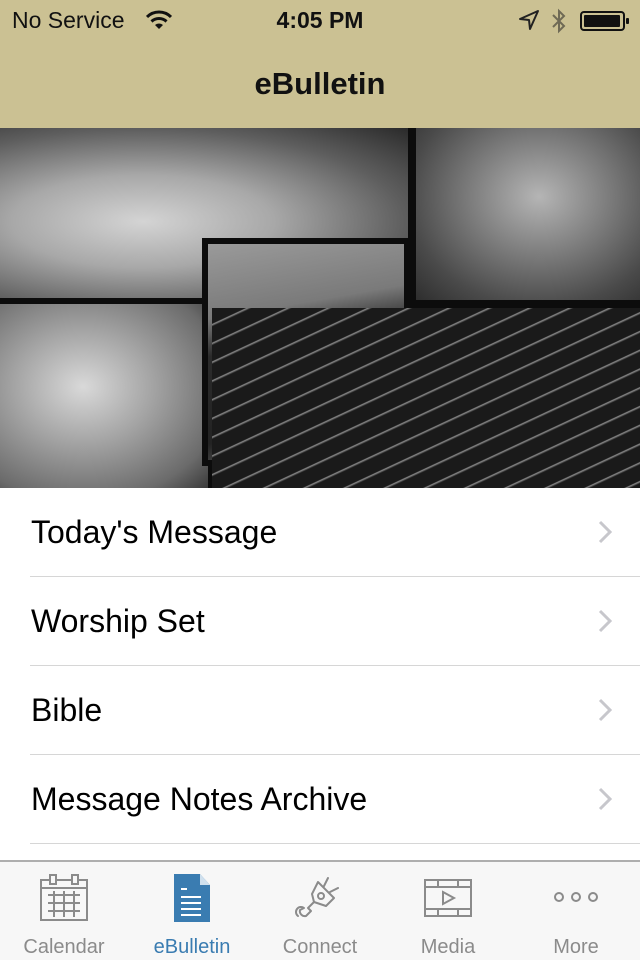 Image resolution: width=640 pixels, height=960 pixels. I want to click on plug-icon, so click(317, 897).